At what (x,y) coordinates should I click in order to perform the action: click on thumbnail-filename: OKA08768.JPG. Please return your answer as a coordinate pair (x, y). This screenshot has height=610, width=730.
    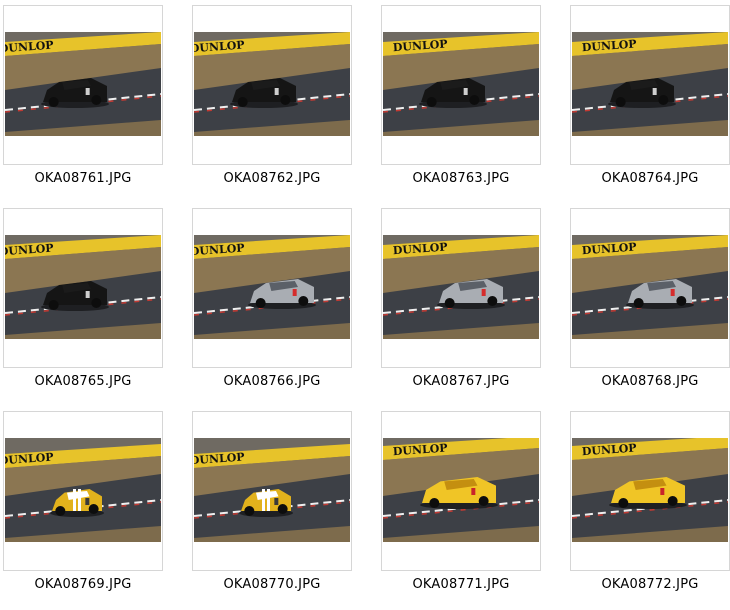
    Looking at the image, I should click on (645, 381).